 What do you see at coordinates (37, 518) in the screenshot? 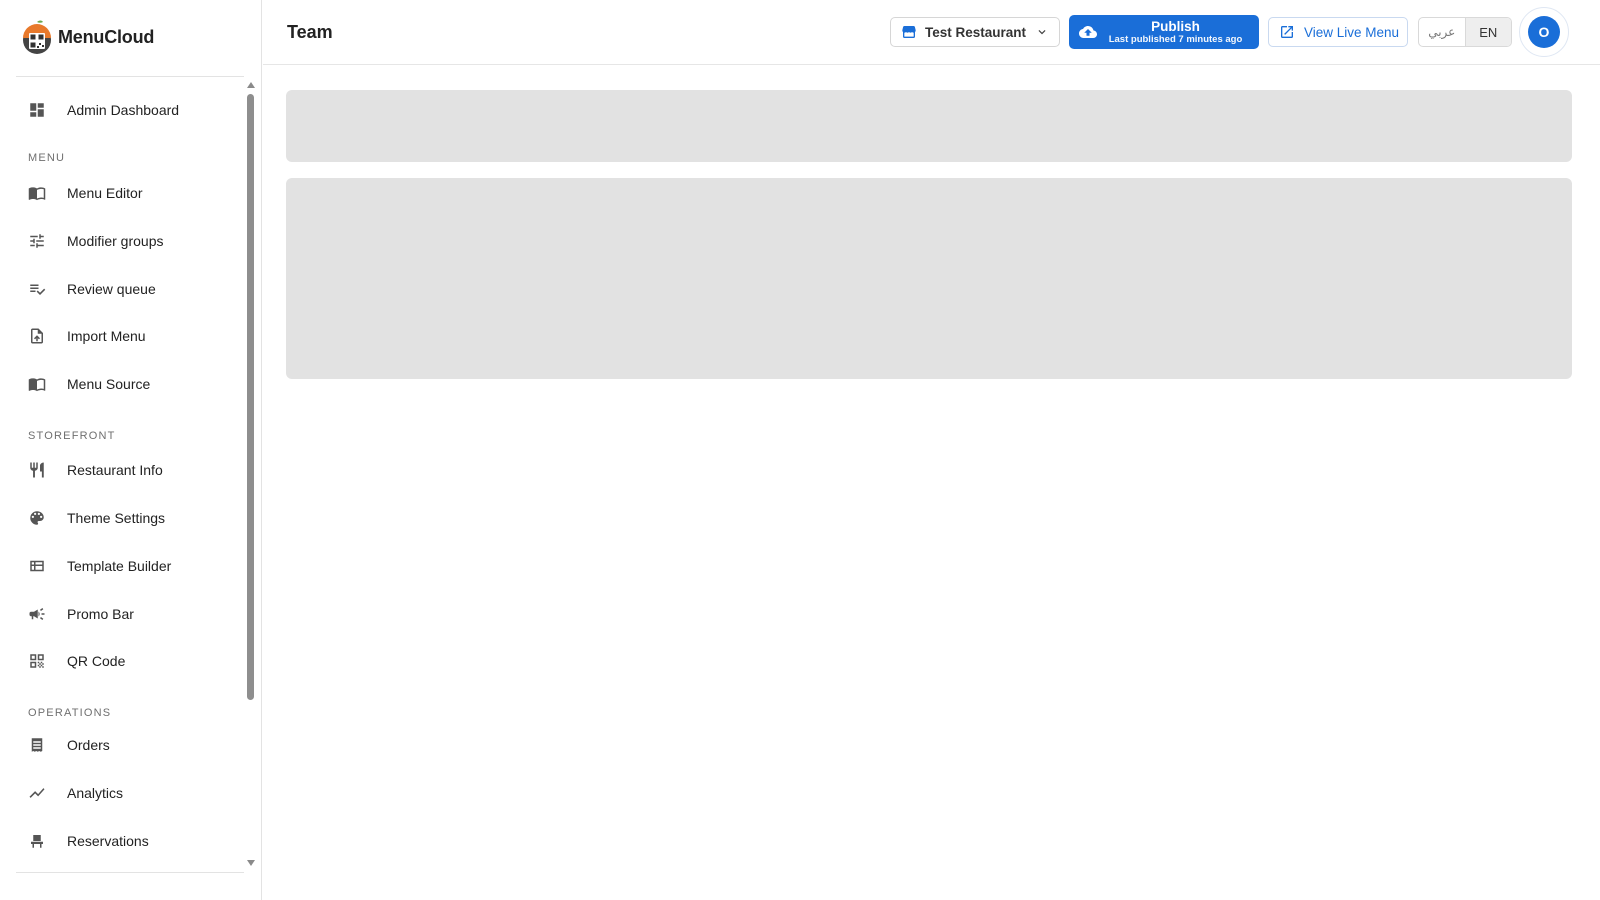
I see `palette-icon` at bounding box center [37, 518].